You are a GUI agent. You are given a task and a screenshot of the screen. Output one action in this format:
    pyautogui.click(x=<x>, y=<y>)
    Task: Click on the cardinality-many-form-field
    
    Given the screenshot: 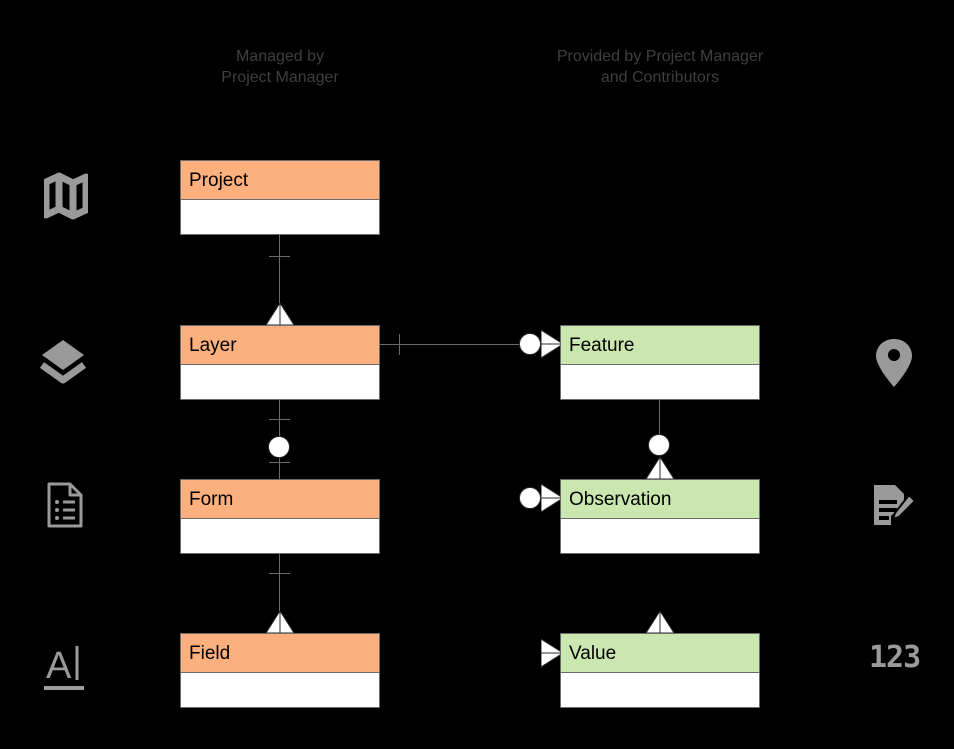 What is the action you would take?
    pyautogui.click(x=280, y=622)
    